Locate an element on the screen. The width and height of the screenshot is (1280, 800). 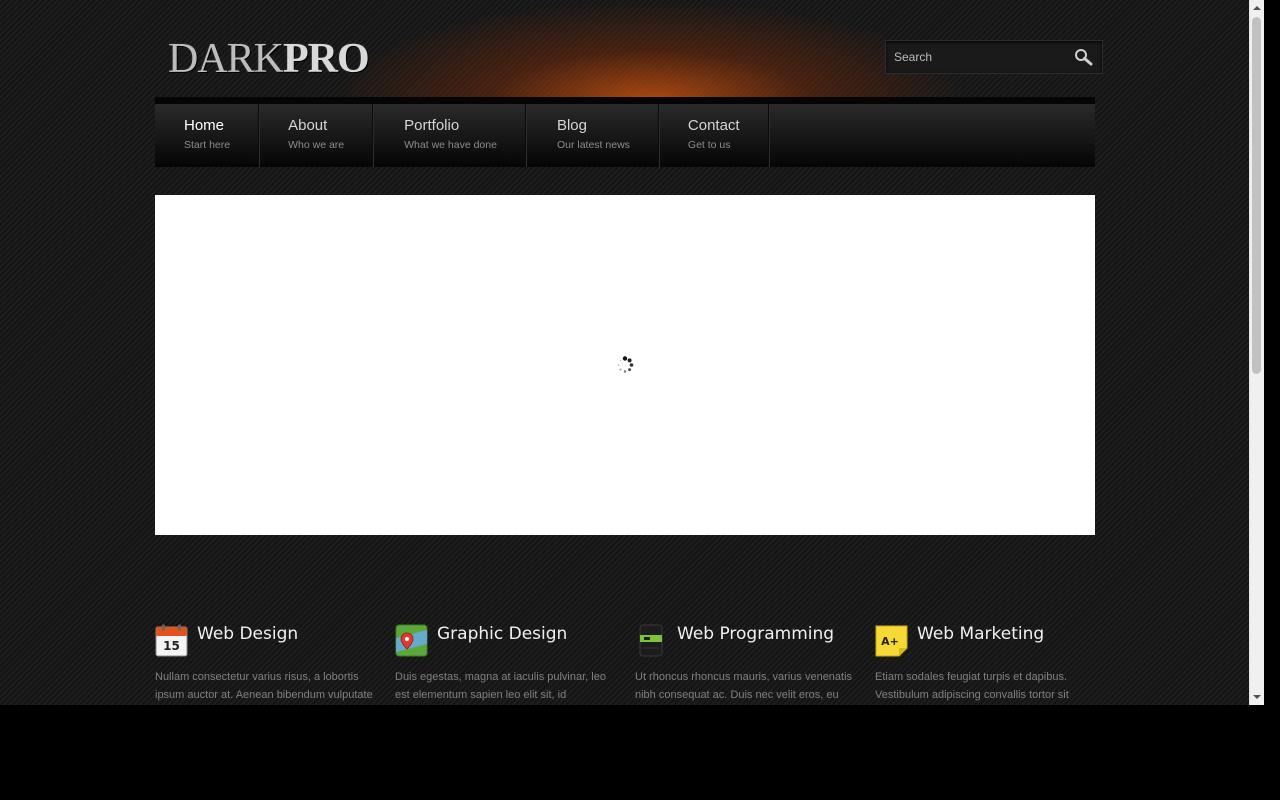
nav-item-subtitle: Who we are is located at coordinates (316, 145).